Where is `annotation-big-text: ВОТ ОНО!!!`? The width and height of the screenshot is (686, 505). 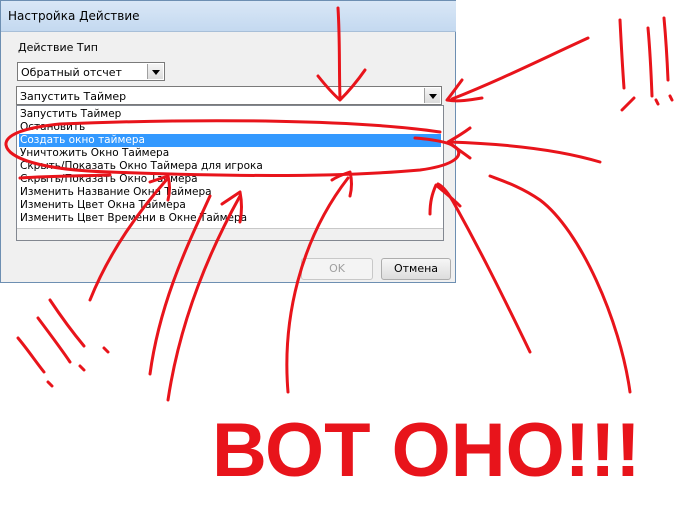
annotation-big-text: ВОТ ОНО!!! is located at coordinates (426, 450).